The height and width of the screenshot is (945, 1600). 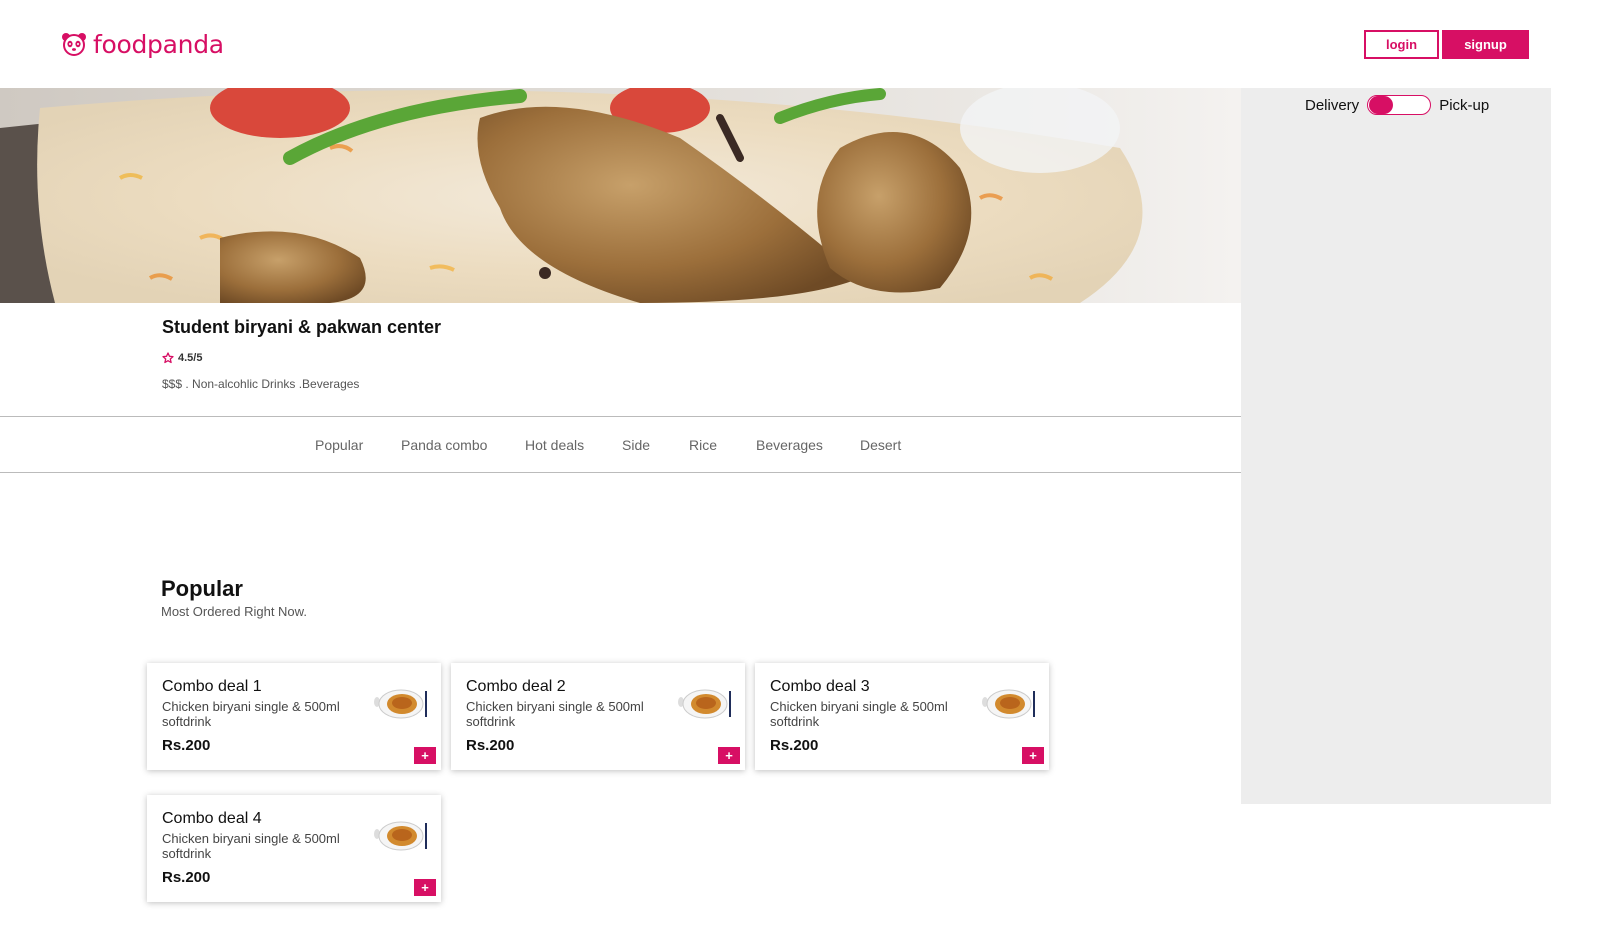 I want to click on login-button: login, so click(x=1401, y=44).